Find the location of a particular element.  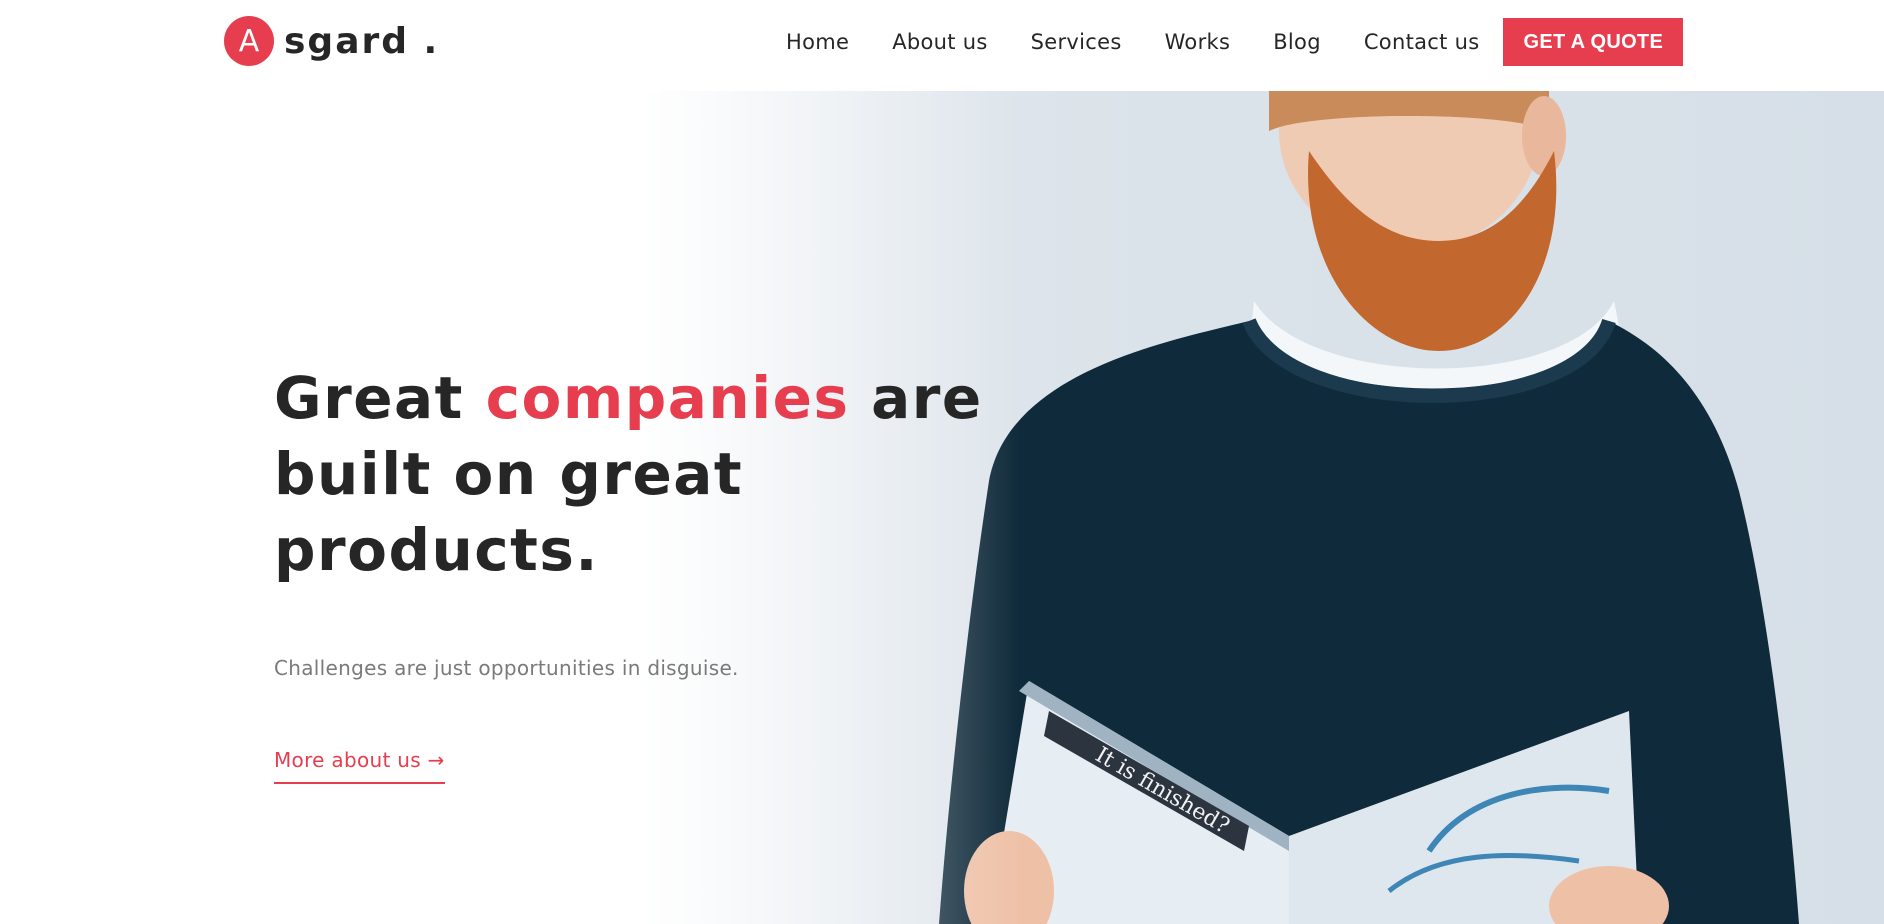

nav-contact-us: Contact us is located at coordinates (1422, 42).